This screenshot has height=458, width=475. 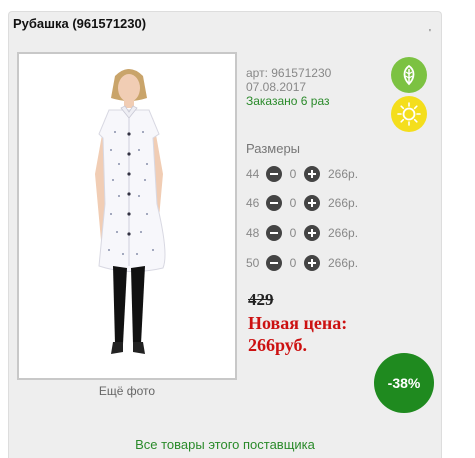 What do you see at coordinates (318, 334) in the screenshot?
I see `new-price-block: Новая цена: 266руб.` at bounding box center [318, 334].